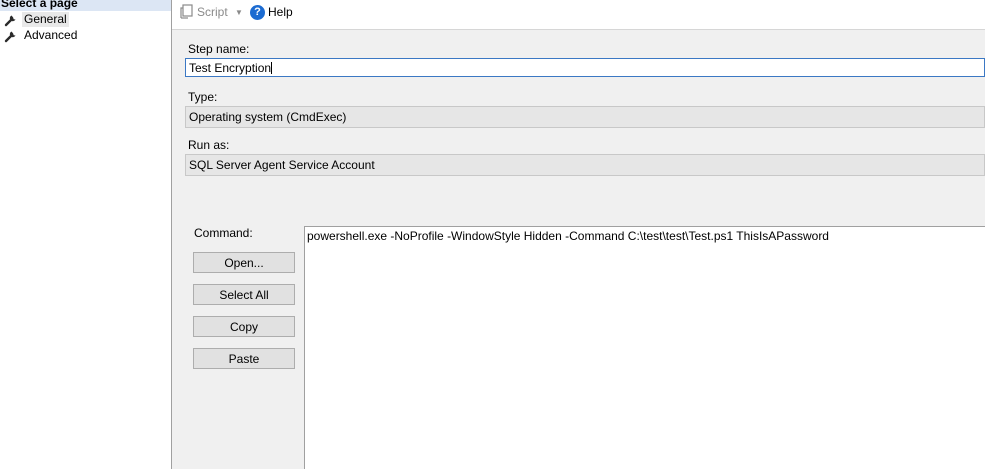 The height and width of the screenshot is (469, 985). What do you see at coordinates (51, 35) in the screenshot?
I see `page-item-label: Advanced` at bounding box center [51, 35].